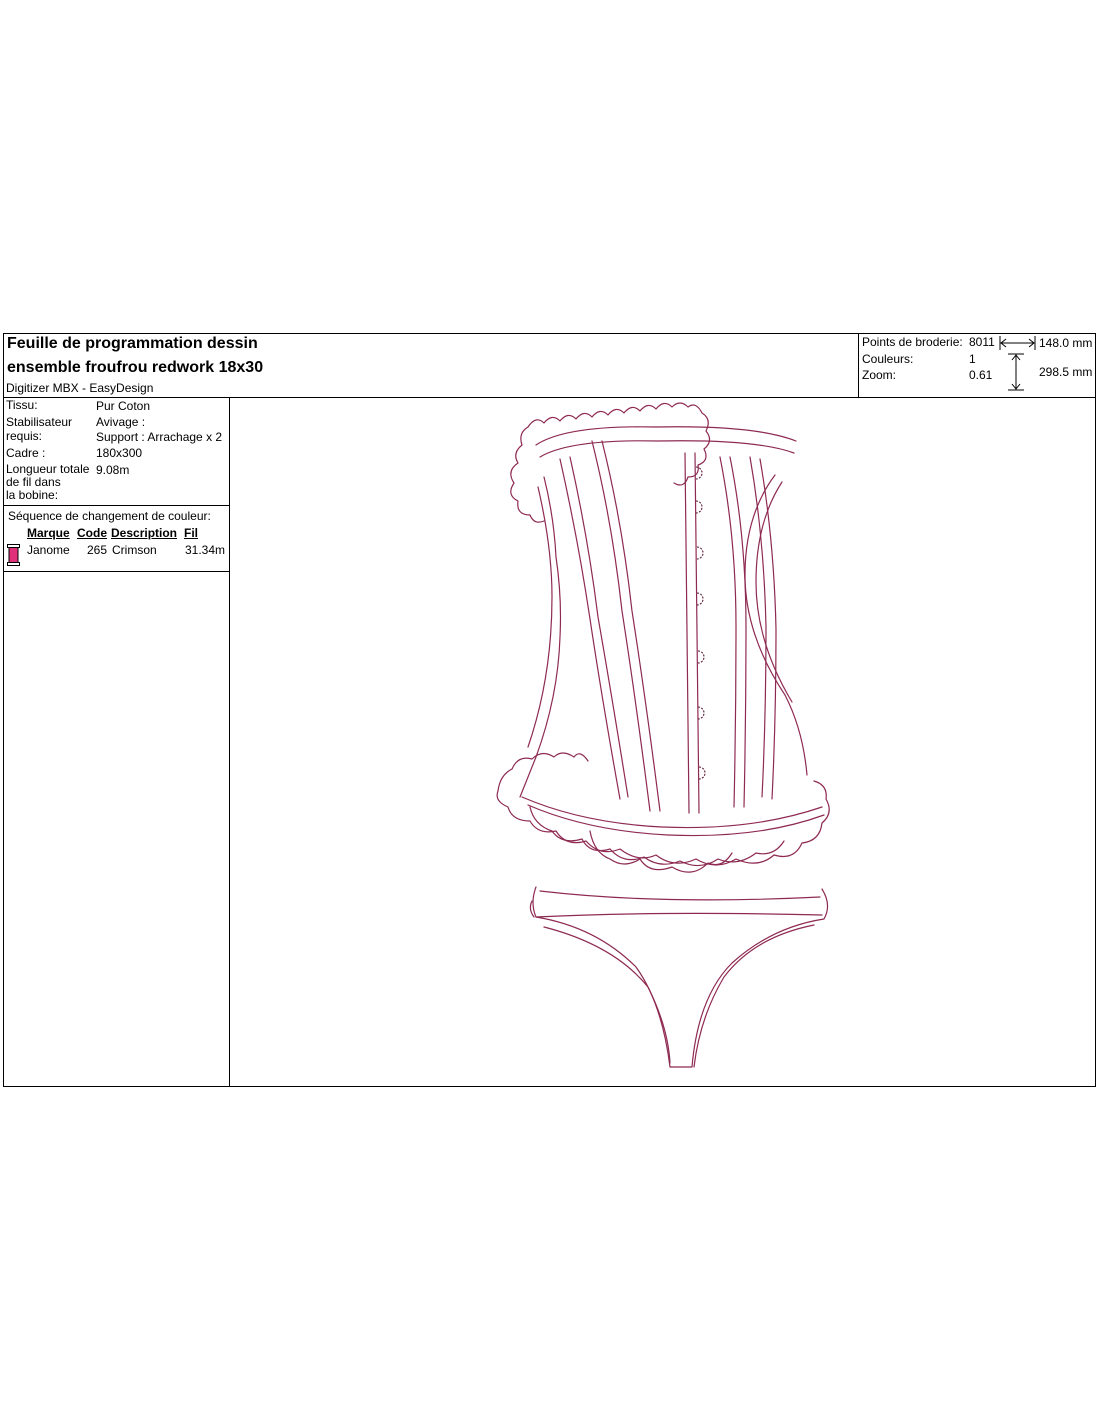 The image size is (1100, 1422). I want to click on thread-length-label-end: la bobine:, so click(32, 495).